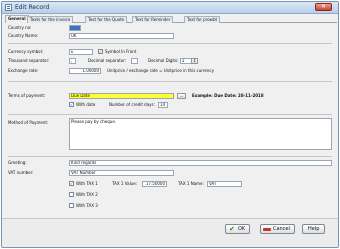 Image resolution: width=340 pixels, height=249 pixels. Describe the element at coordinates (87, 183) in the screenshot. I see `with-tax1-label: With TAX 1` at that location.